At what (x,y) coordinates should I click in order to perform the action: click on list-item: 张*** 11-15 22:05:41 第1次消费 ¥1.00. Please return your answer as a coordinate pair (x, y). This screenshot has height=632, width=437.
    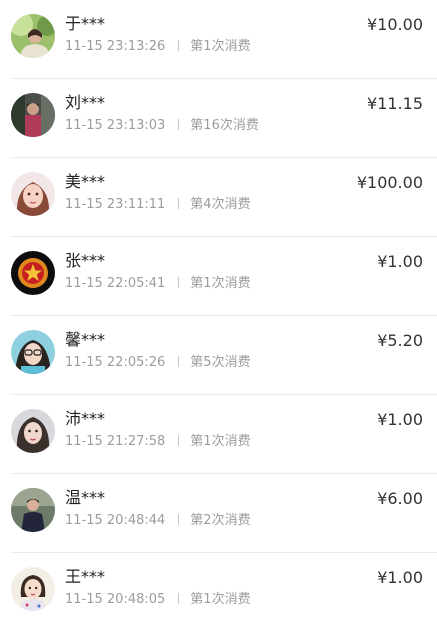
    Looking at the image, I should click on (218, 276).